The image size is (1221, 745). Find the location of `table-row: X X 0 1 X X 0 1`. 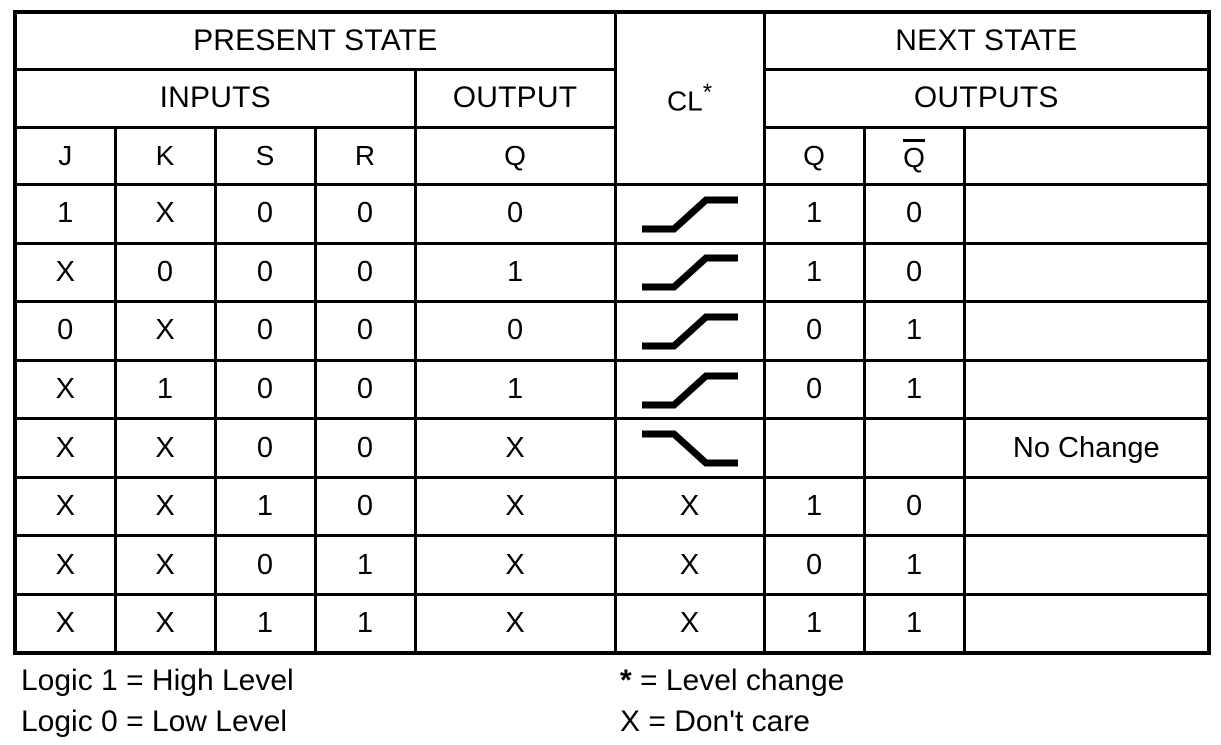

table-row: X X 0 1 X X 0 1 is located at coordinates (612, 565).